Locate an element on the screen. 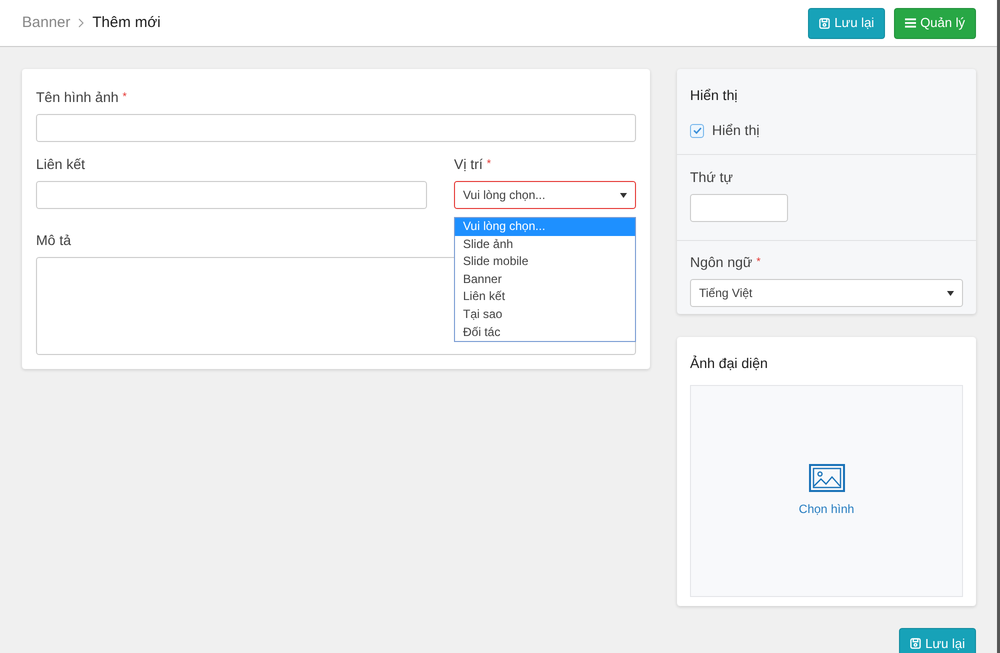 This screenshot has width=1000, height=653. dropdown-option: Slide mobile is located at coordinates (545, 262).